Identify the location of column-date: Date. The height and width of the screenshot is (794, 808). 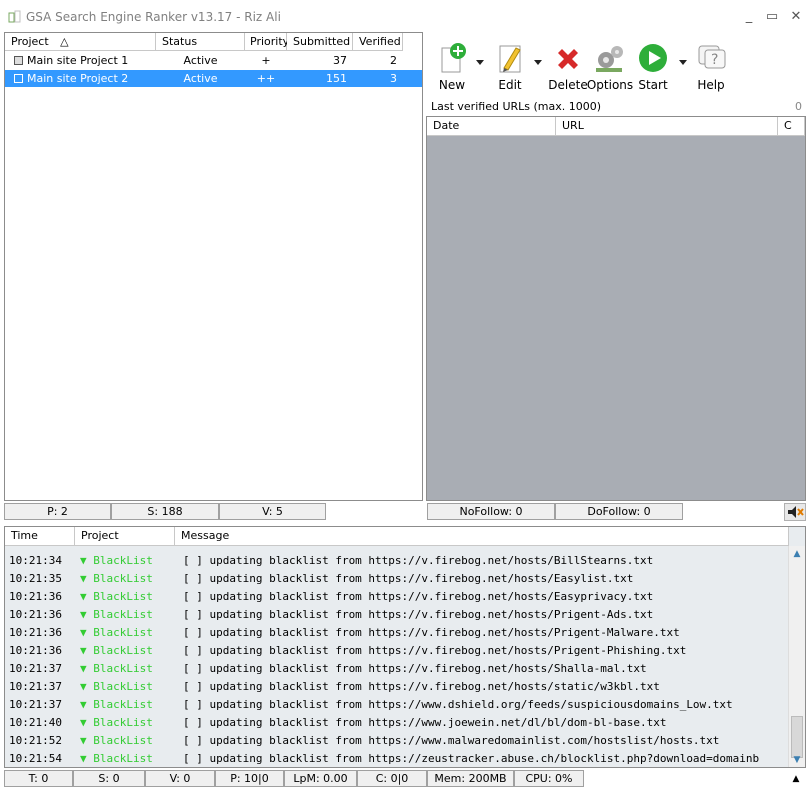
(491, 126).